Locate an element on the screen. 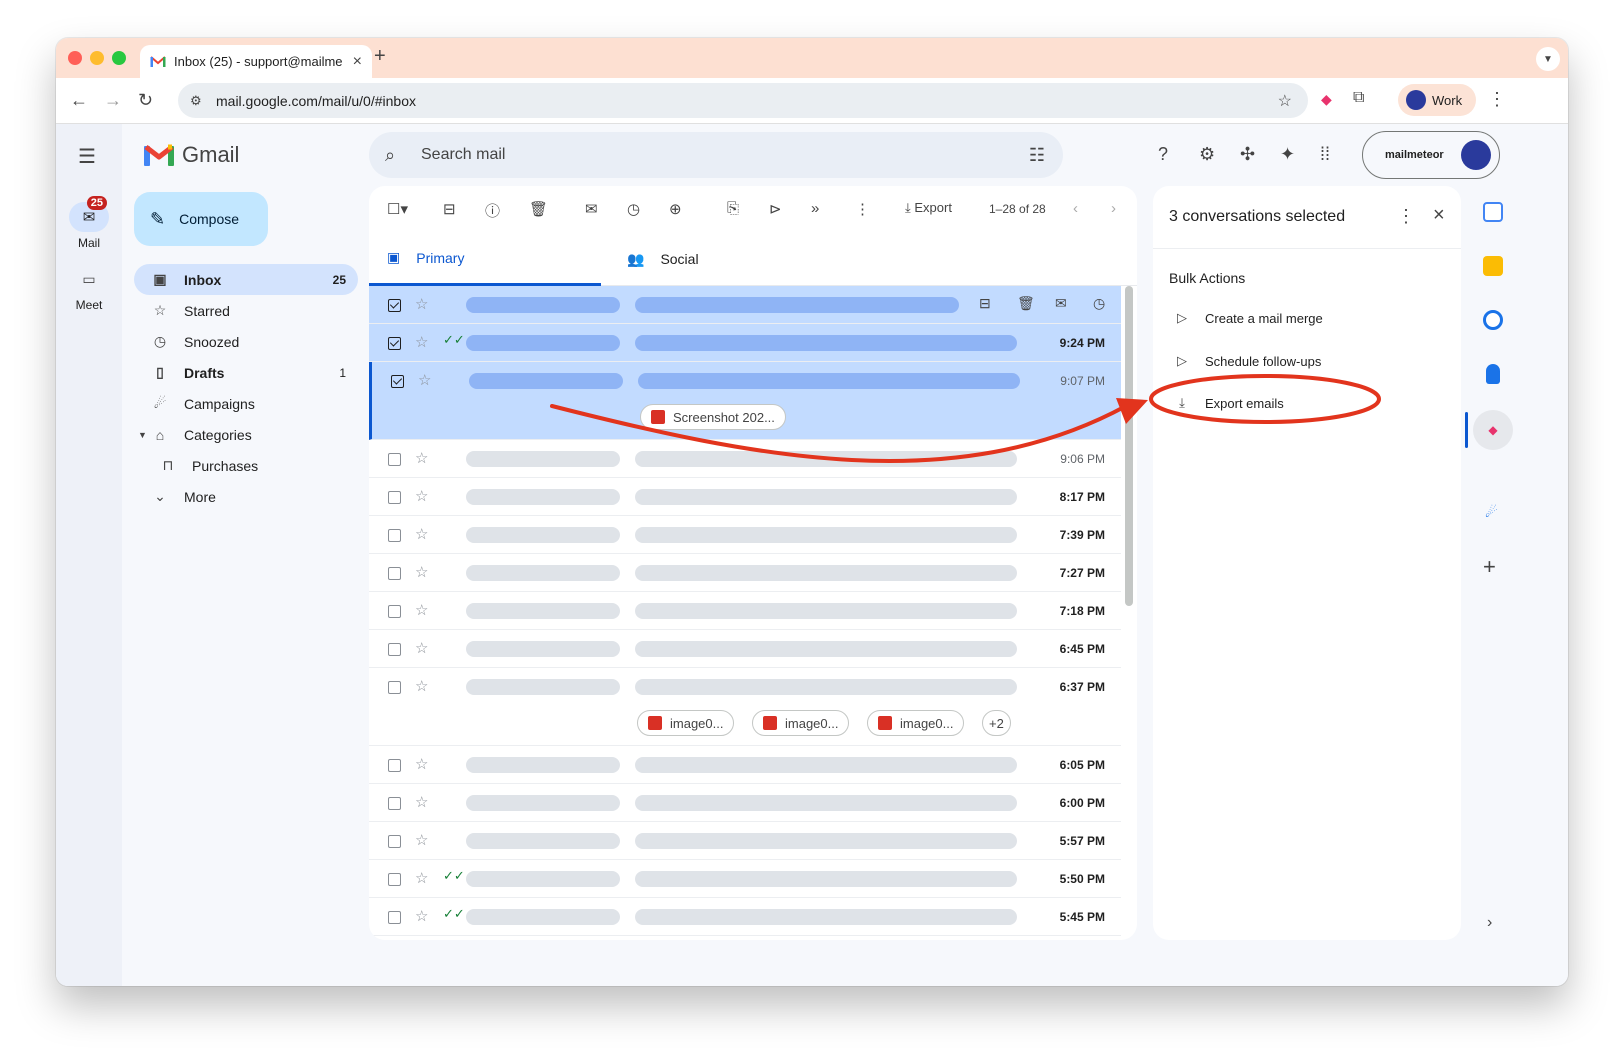 The image size is (1624, 1060). table-row: ☆ ✓✓ 9:24 PM is located at coordinates (745, 343).